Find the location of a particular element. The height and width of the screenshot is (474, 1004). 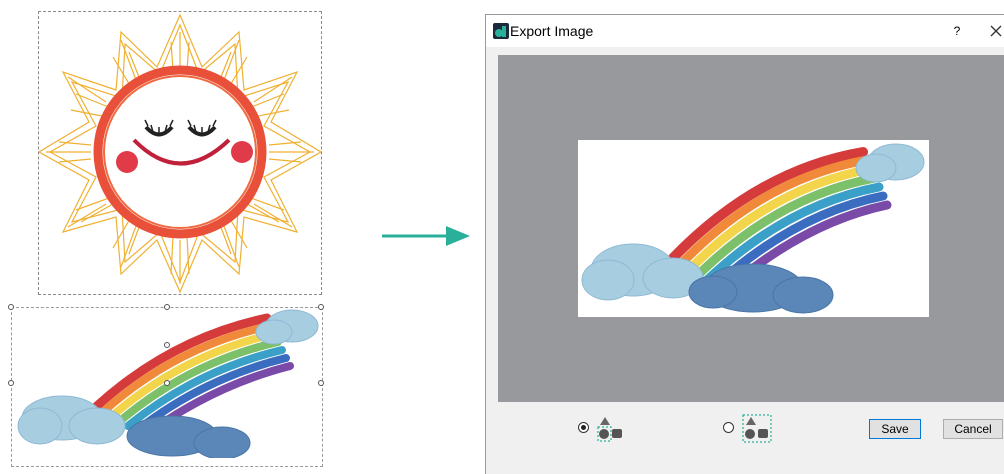

center-handle is located at coordinates (167, 383).